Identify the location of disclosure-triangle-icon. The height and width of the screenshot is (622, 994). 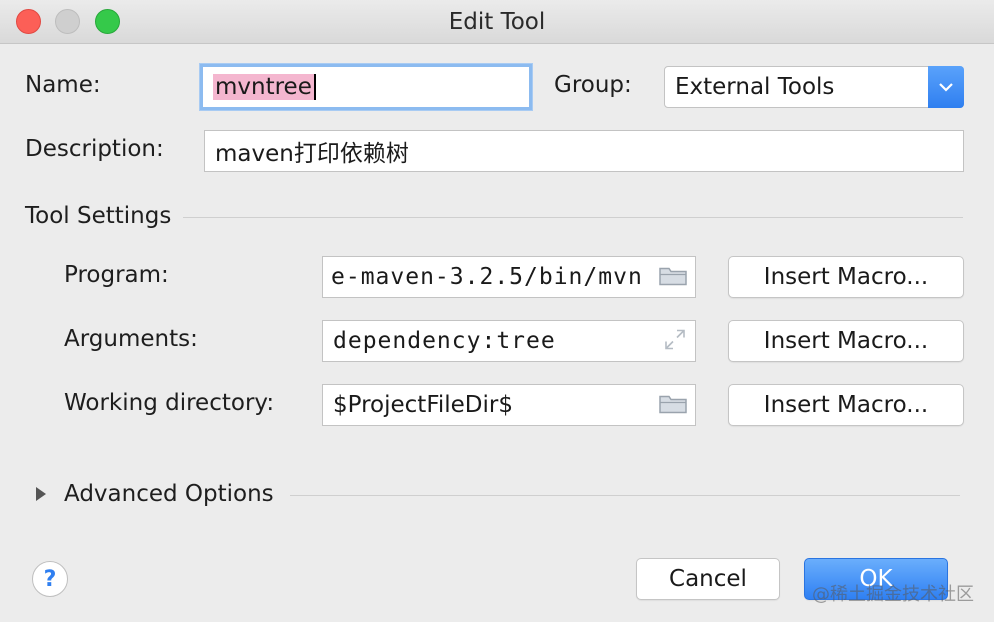
(41, 494).